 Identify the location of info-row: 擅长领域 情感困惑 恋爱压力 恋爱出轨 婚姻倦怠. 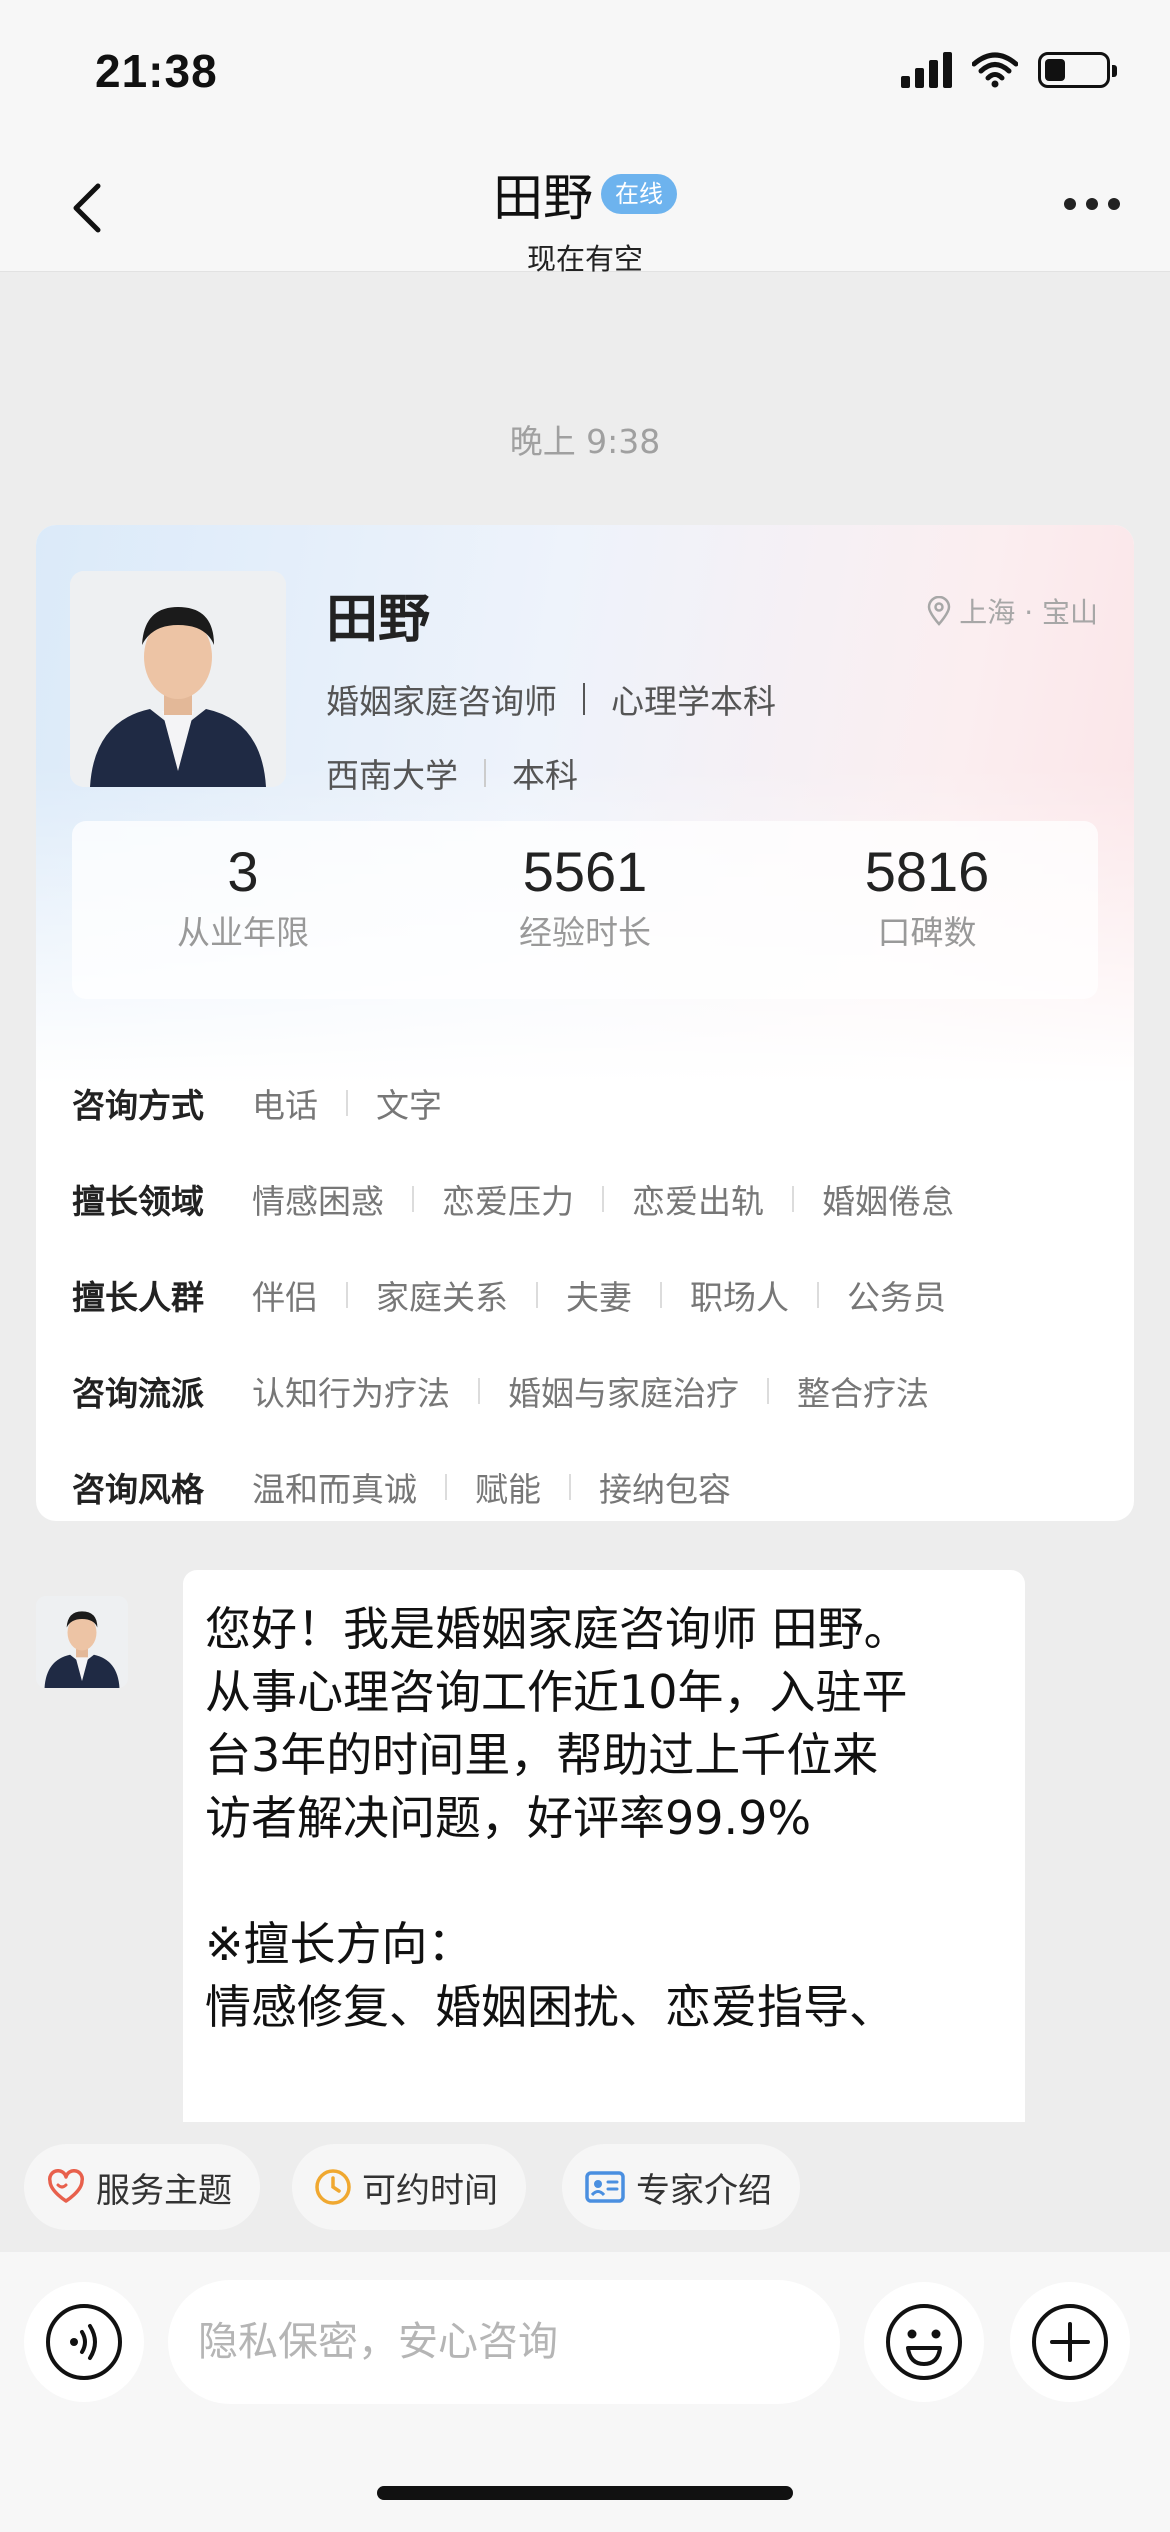
(587, 1199).